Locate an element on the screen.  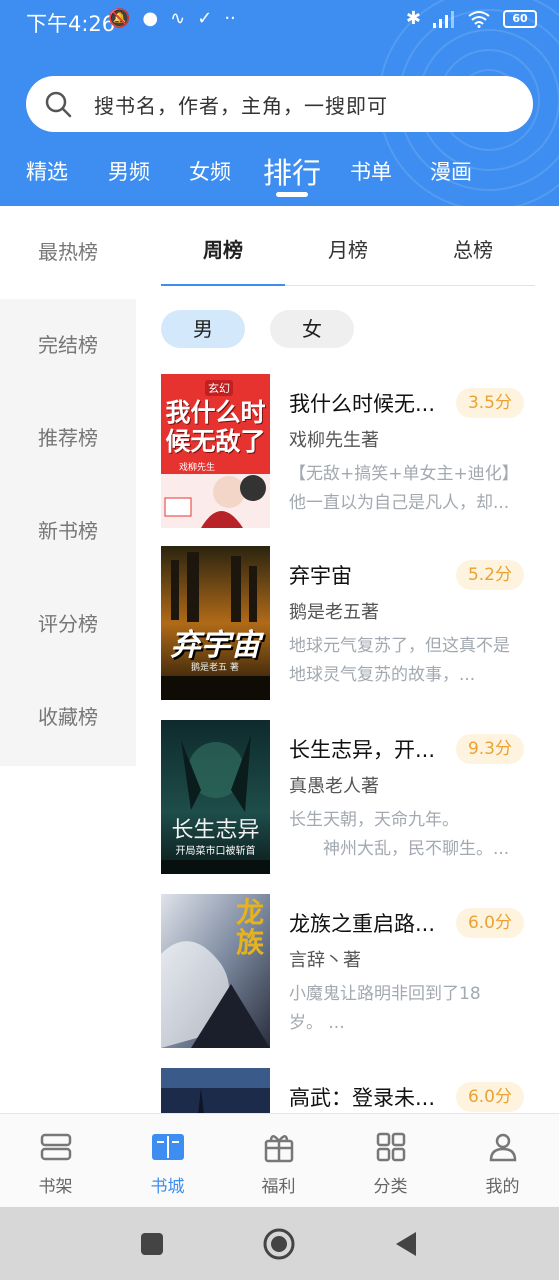
book-cover: 玄幻 我什么时候无敌了 戏柳先生 is located at coordinates (215, 451).